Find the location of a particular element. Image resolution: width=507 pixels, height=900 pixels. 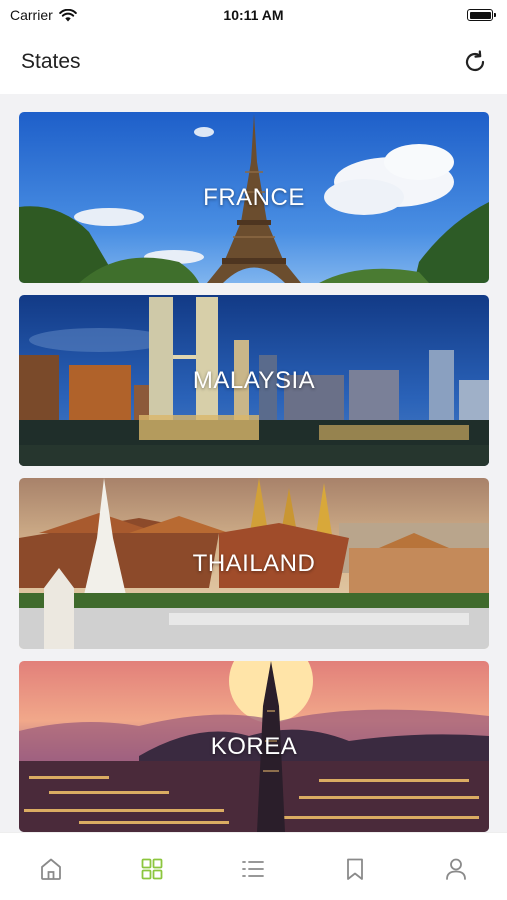

tab-bar is located at coordinates (253, 866).